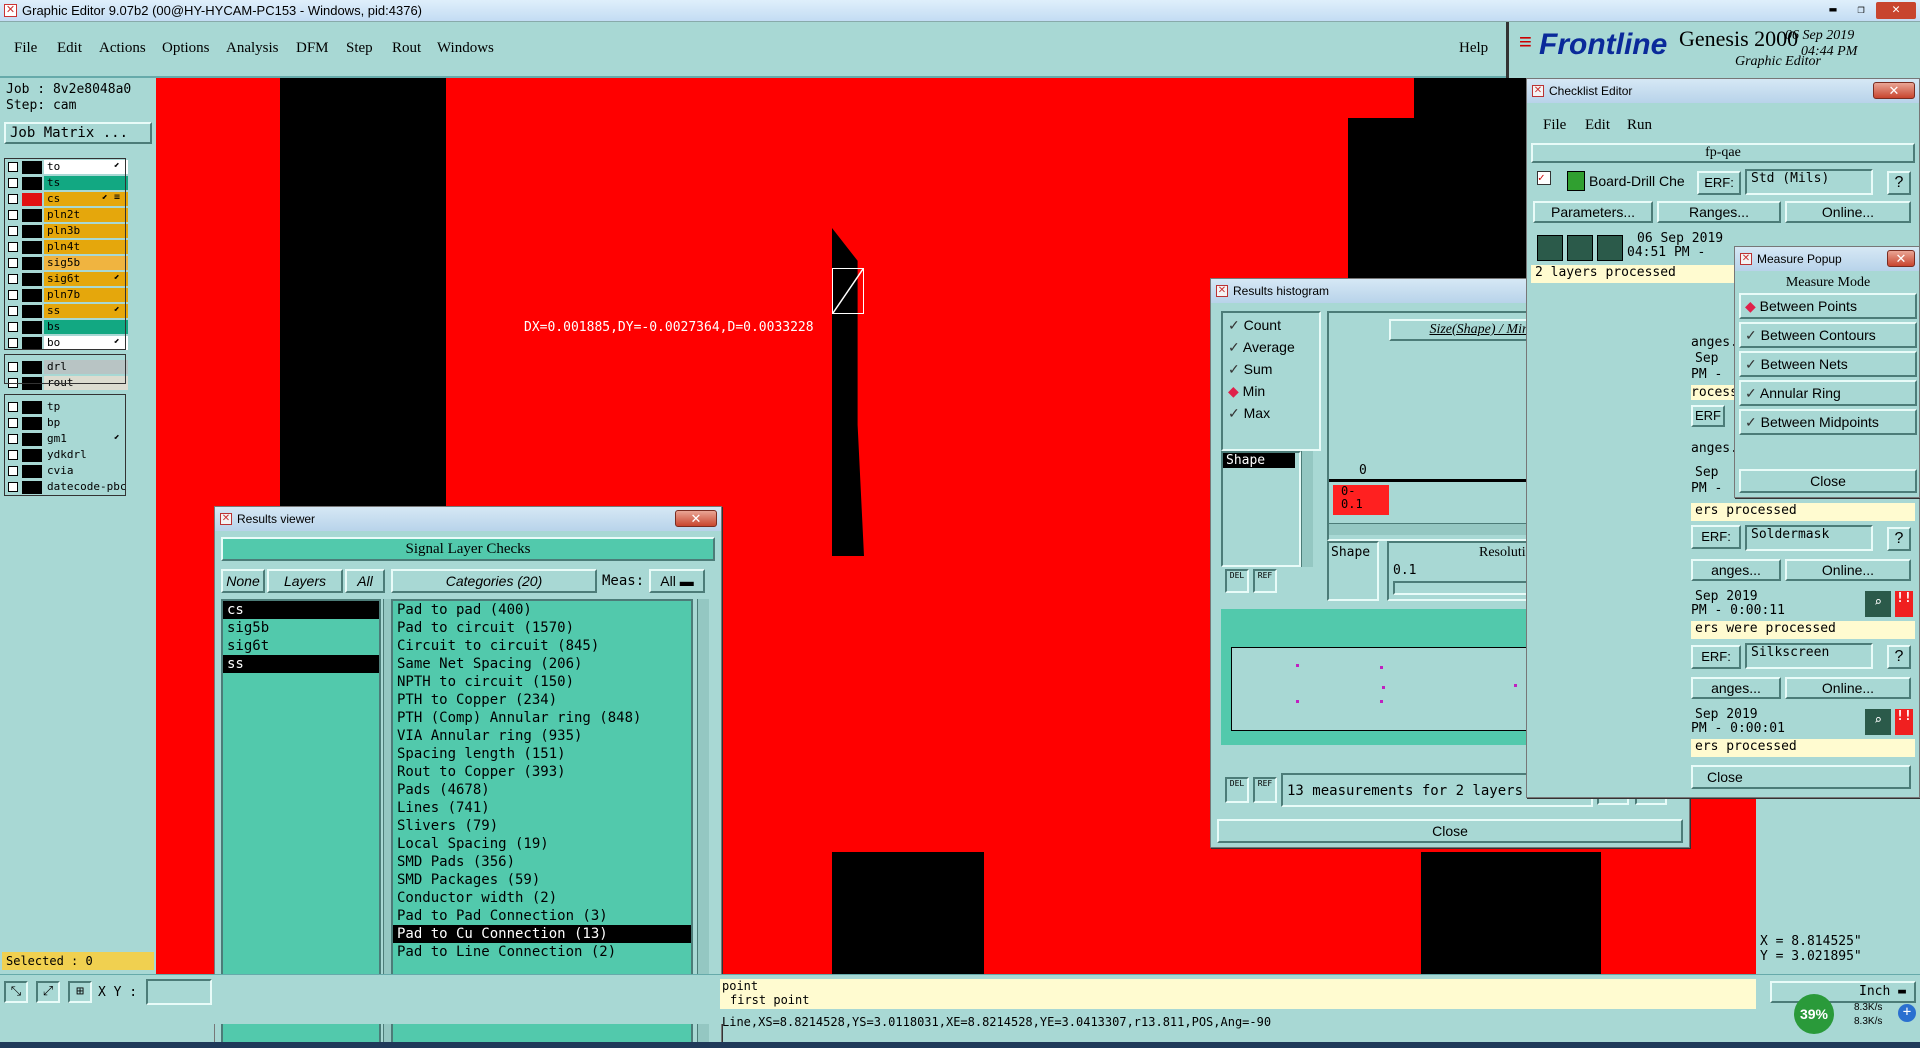 The image size is (1920, 1048). I want to click on layer-row-tp: tp, so click(67, 407).